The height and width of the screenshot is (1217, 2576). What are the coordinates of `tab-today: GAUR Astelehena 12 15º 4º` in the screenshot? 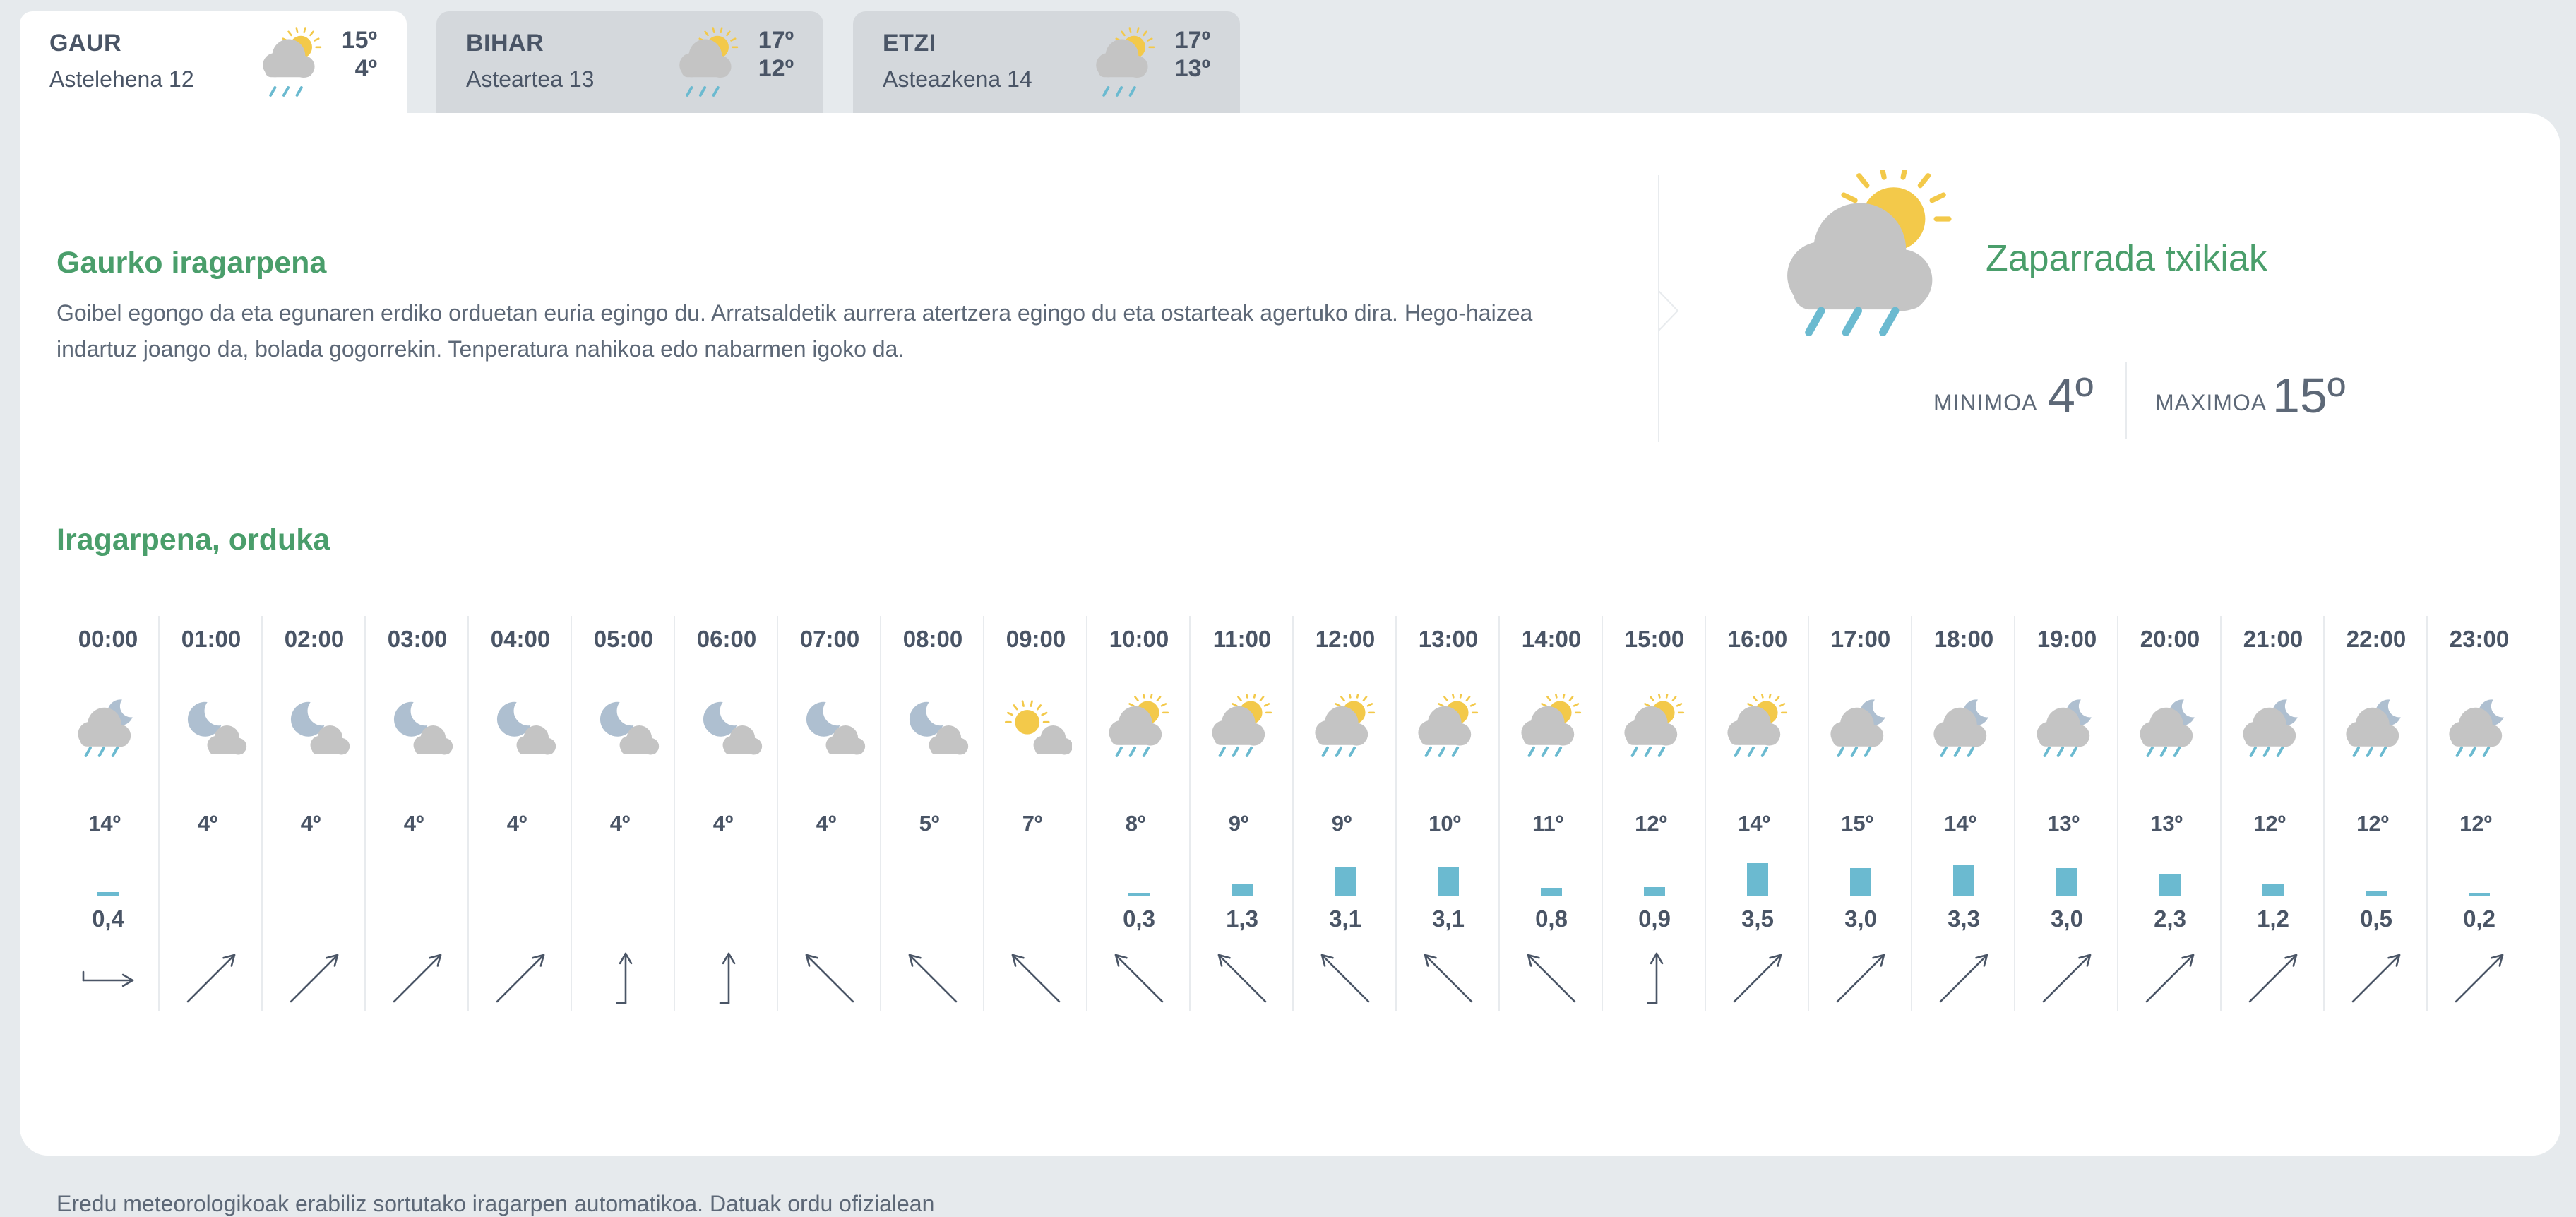 It's located at (213, 64).